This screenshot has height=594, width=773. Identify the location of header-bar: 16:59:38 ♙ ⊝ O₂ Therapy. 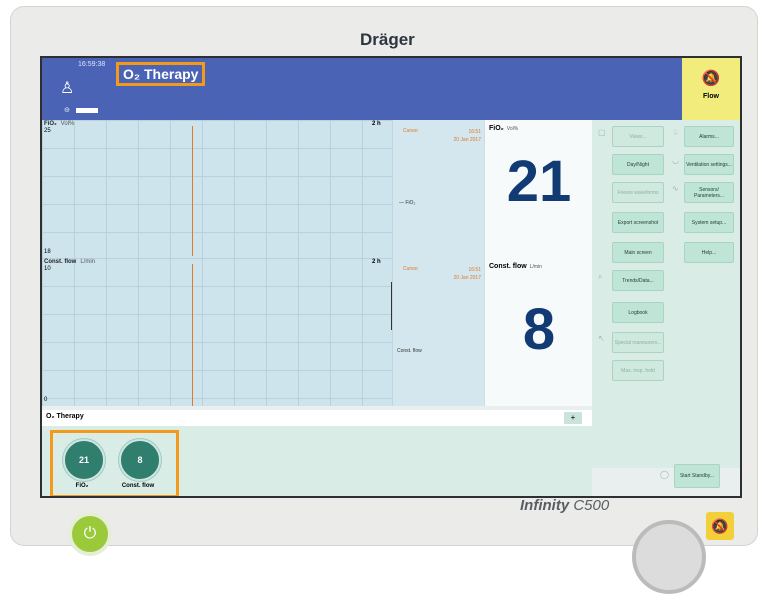
(362, 89).